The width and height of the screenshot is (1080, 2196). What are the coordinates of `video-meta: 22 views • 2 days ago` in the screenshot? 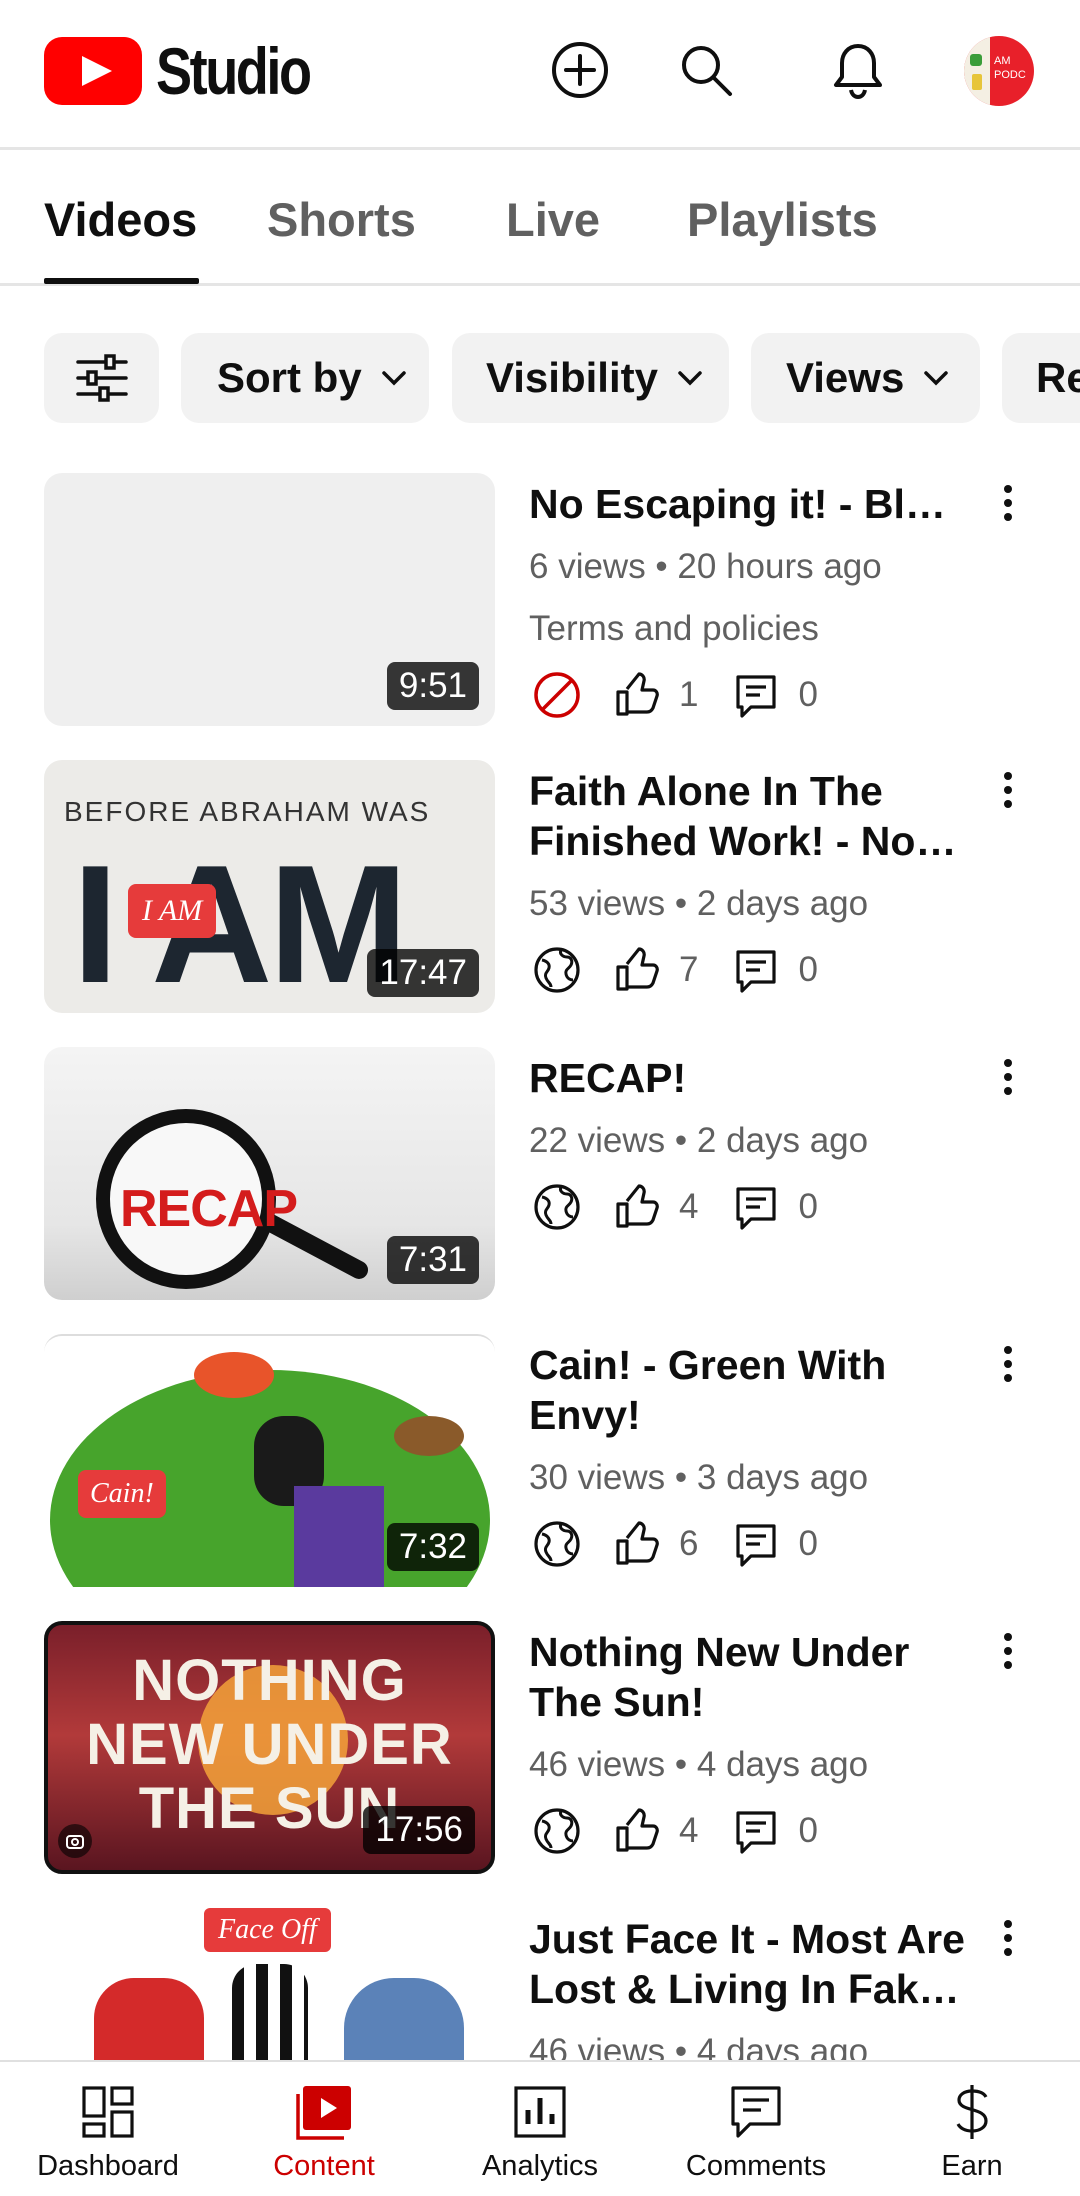 It's located at (699, 1140).